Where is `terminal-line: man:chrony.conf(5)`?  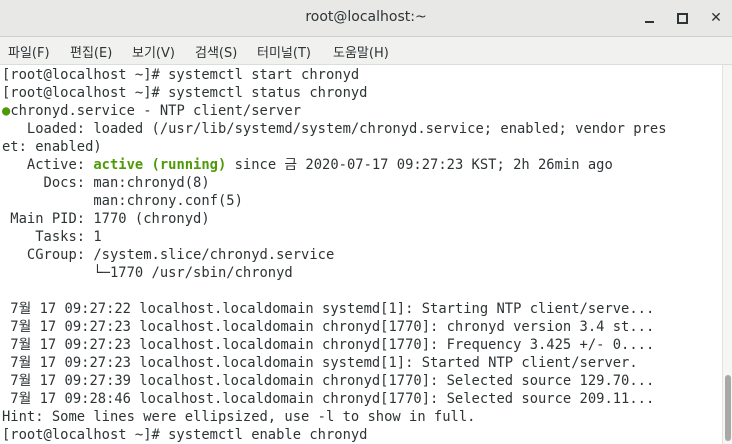
terminal-line: man:chrony.conf(5) is located at coordinates (122, 201).